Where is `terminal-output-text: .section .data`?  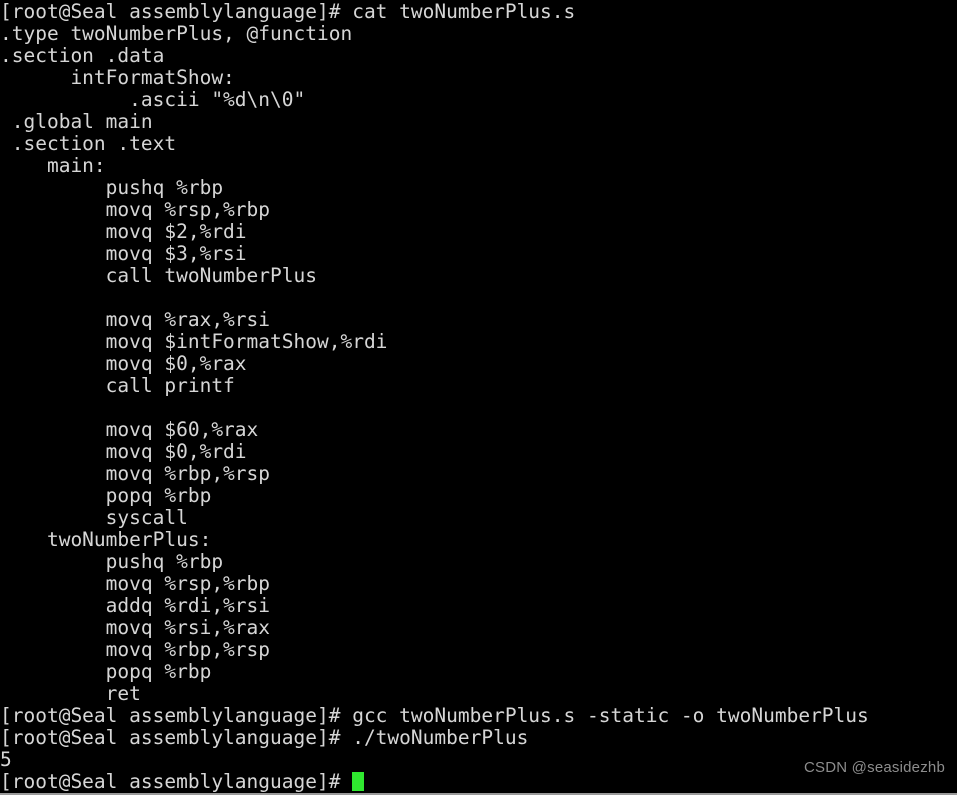 terminal-output-text: .section .data is located at coordinates (82, 55).